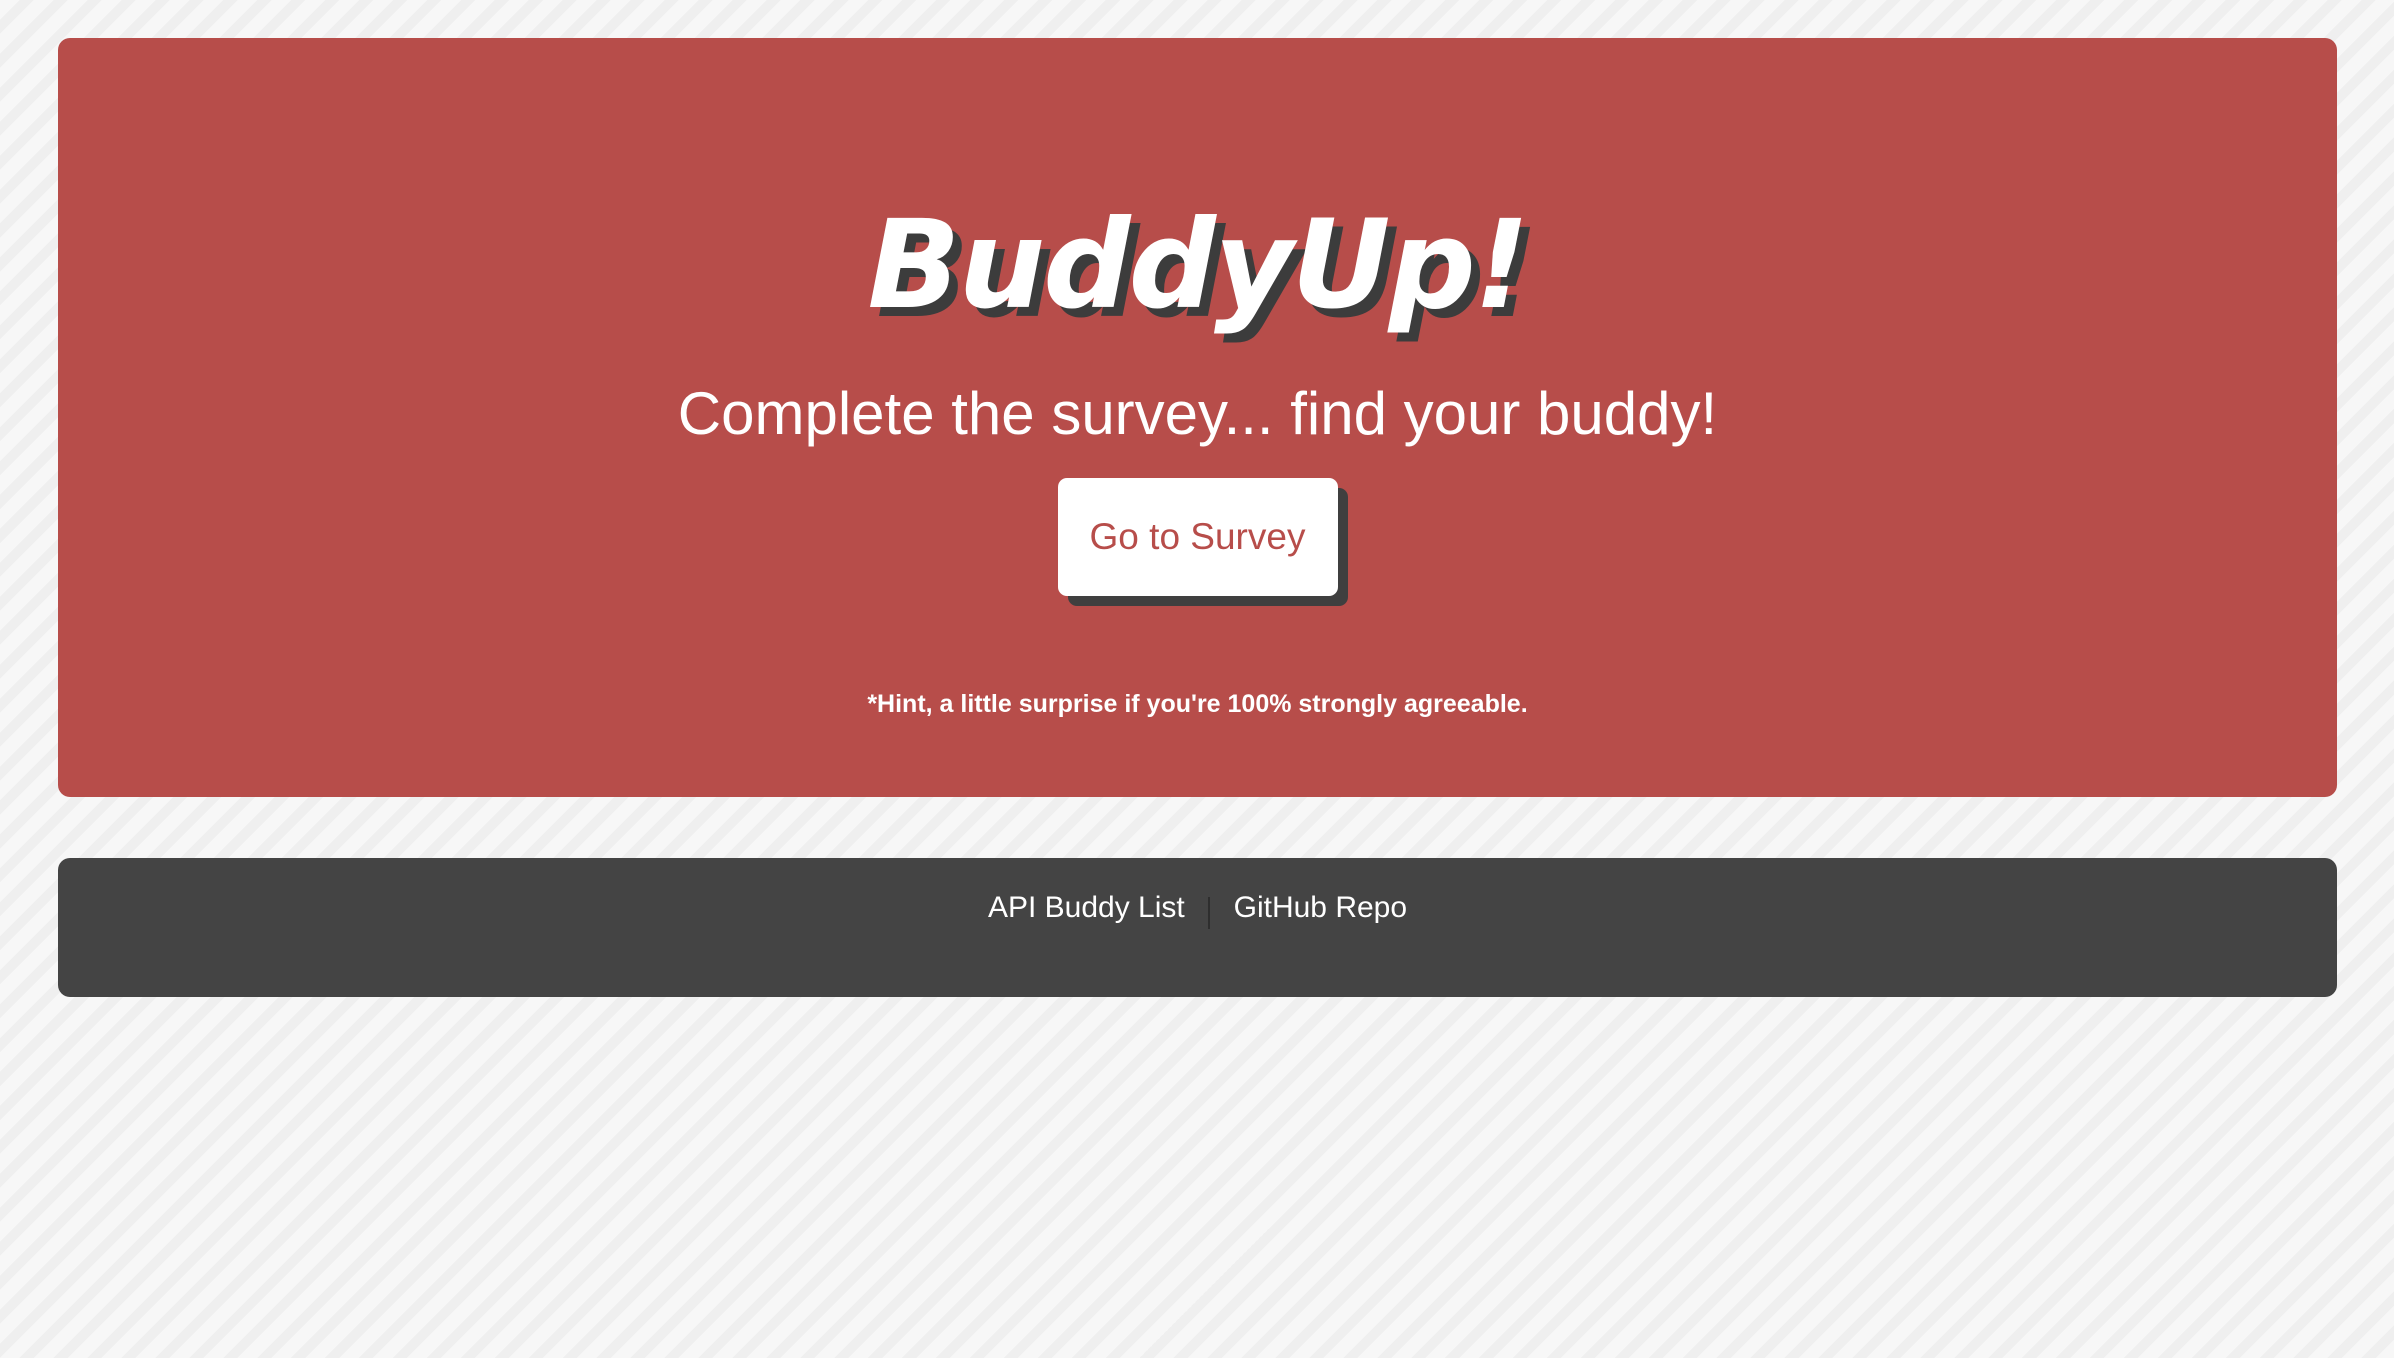 The width and height of the screenshot is (2394, 1358). I want to click on cta-container: Go to Survey, so click(1197, 537).